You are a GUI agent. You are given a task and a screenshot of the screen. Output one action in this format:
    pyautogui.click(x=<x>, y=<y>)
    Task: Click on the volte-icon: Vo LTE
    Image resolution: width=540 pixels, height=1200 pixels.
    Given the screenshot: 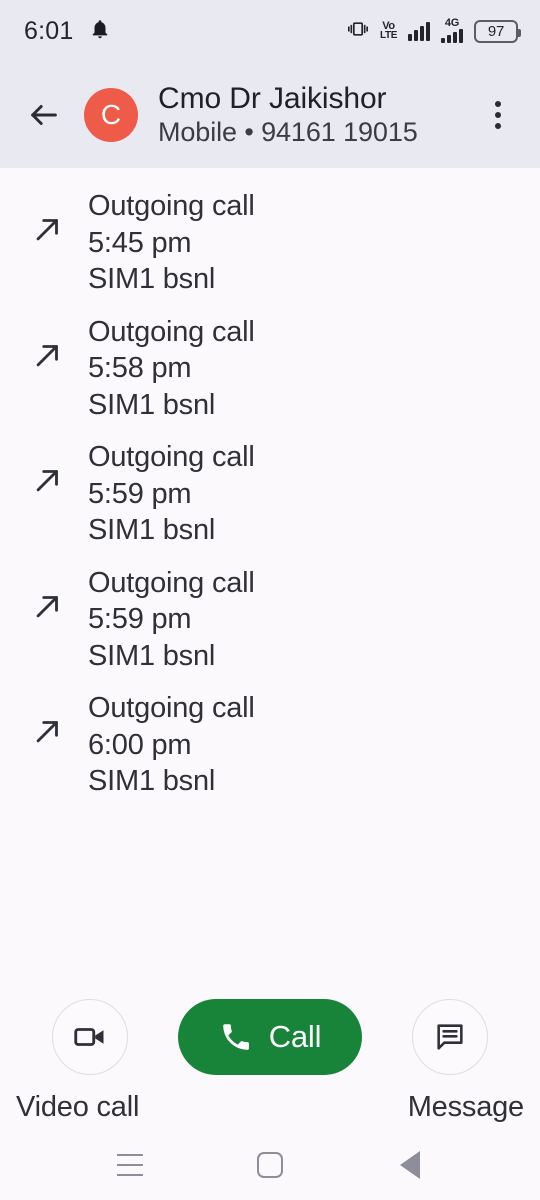 What is the action you would take?
    pyautogui.click(x=388, y=31)
    